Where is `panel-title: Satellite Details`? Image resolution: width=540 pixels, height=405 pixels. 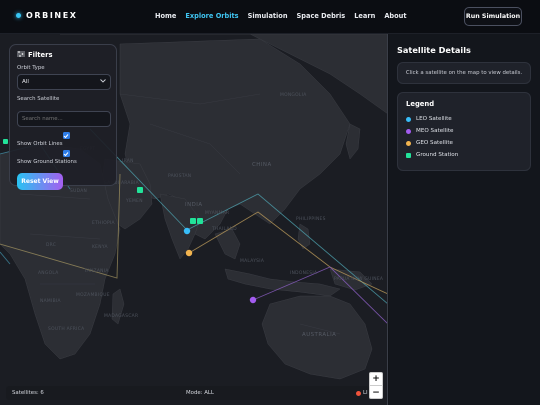
panel-title: Satellite Details is located at coordinates (434, 50).